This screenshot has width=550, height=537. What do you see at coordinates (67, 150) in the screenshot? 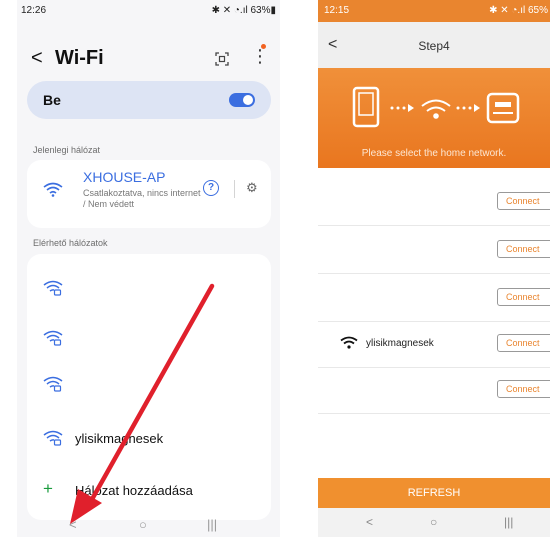
I see `section-current-network: Jelenlegi hálózat` at bounding box center [67, 150].